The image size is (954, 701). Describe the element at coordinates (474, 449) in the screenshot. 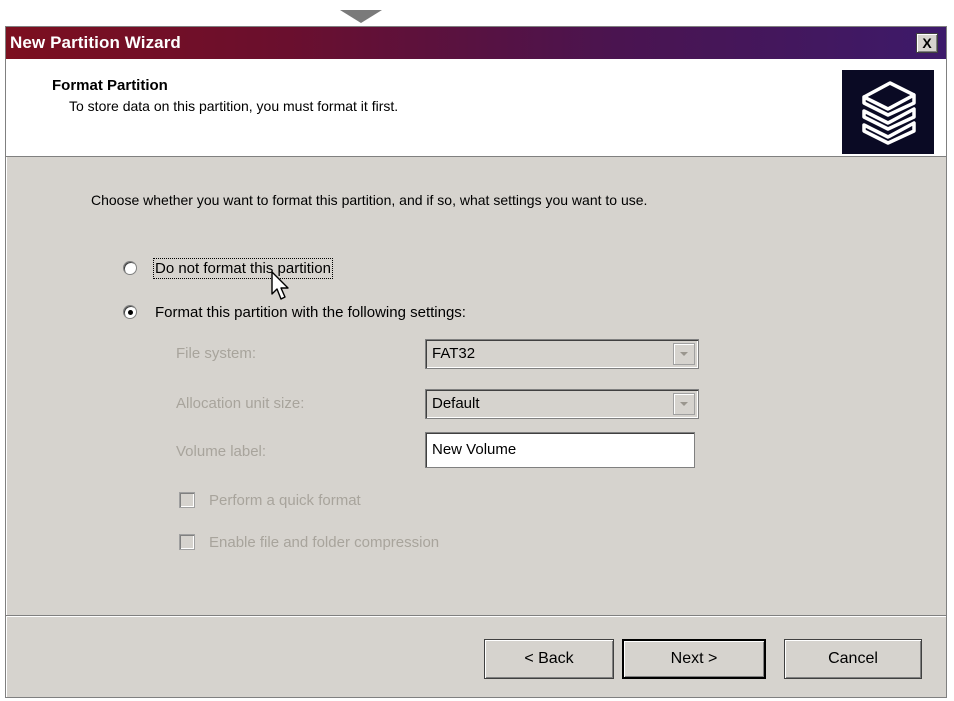

I see `volume-label-value: New Volume` at that location.